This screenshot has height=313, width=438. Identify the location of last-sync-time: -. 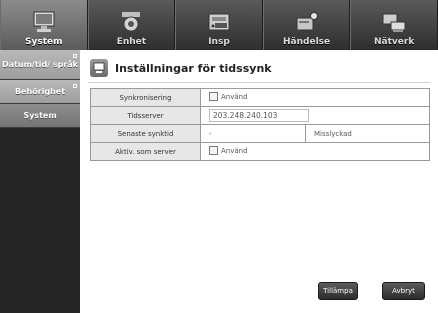
(253, 133).